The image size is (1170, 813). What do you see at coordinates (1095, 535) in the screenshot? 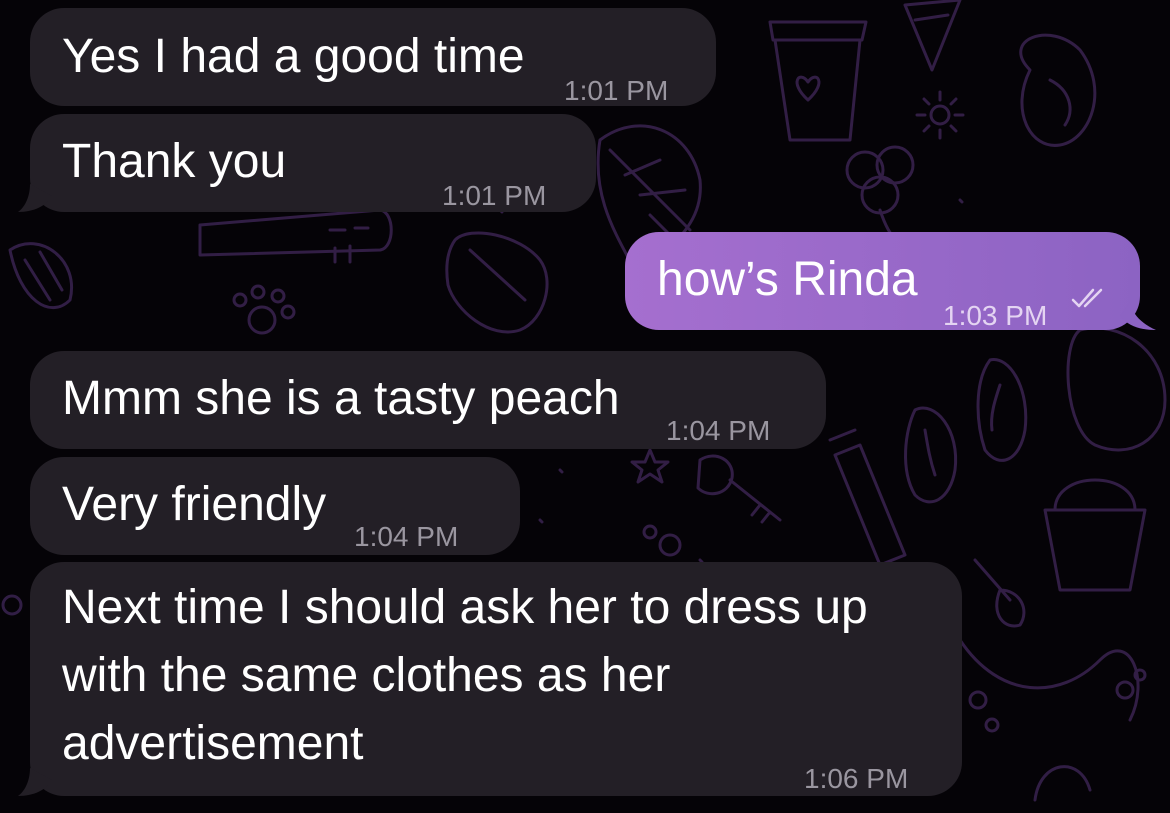
I see `bucket-doodle` at bounding box center [1095, 535].